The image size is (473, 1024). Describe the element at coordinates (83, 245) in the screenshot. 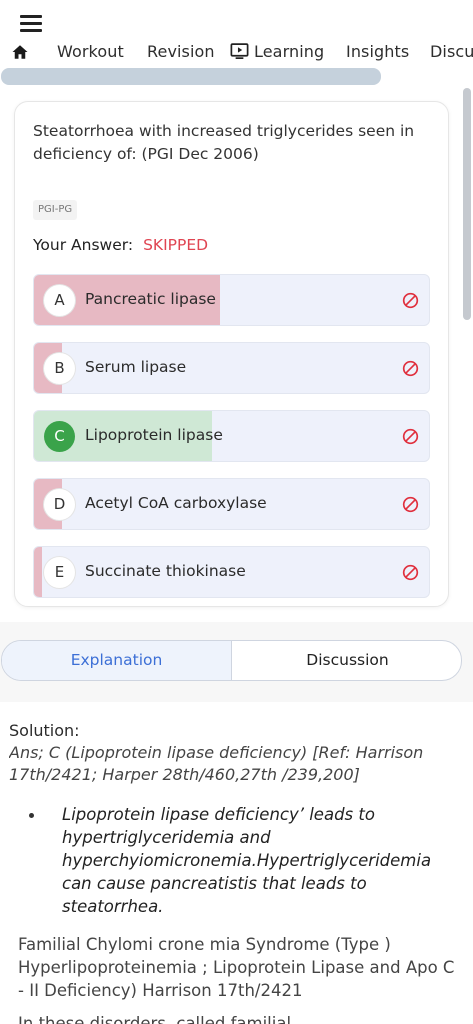

I see `your-answer-label: Your Answer:` at that location.